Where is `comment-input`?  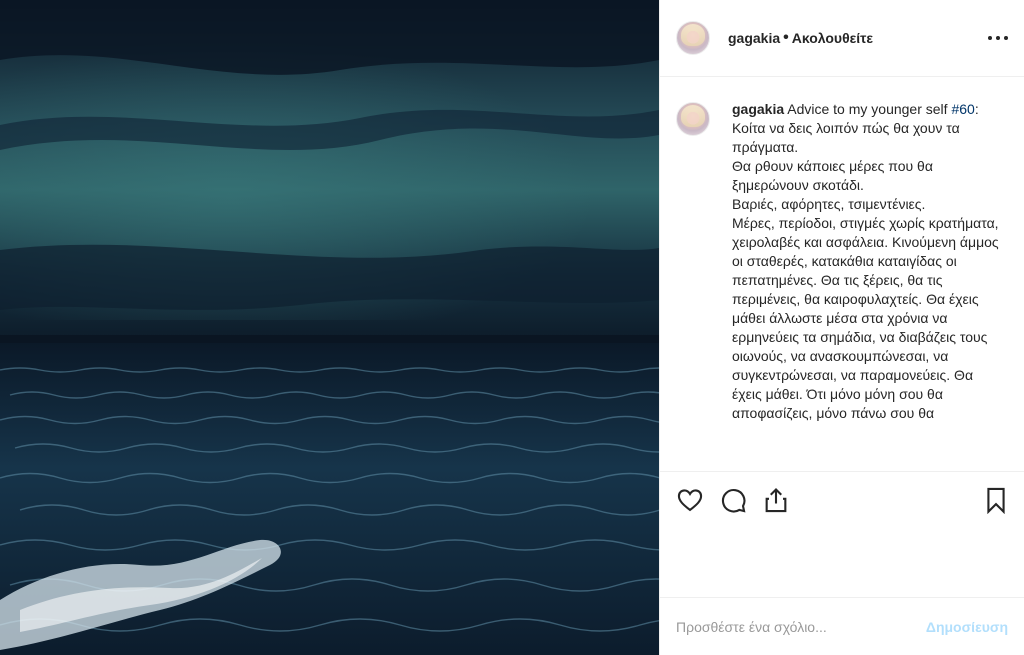 comment-input is located at coordinates (801, 626).